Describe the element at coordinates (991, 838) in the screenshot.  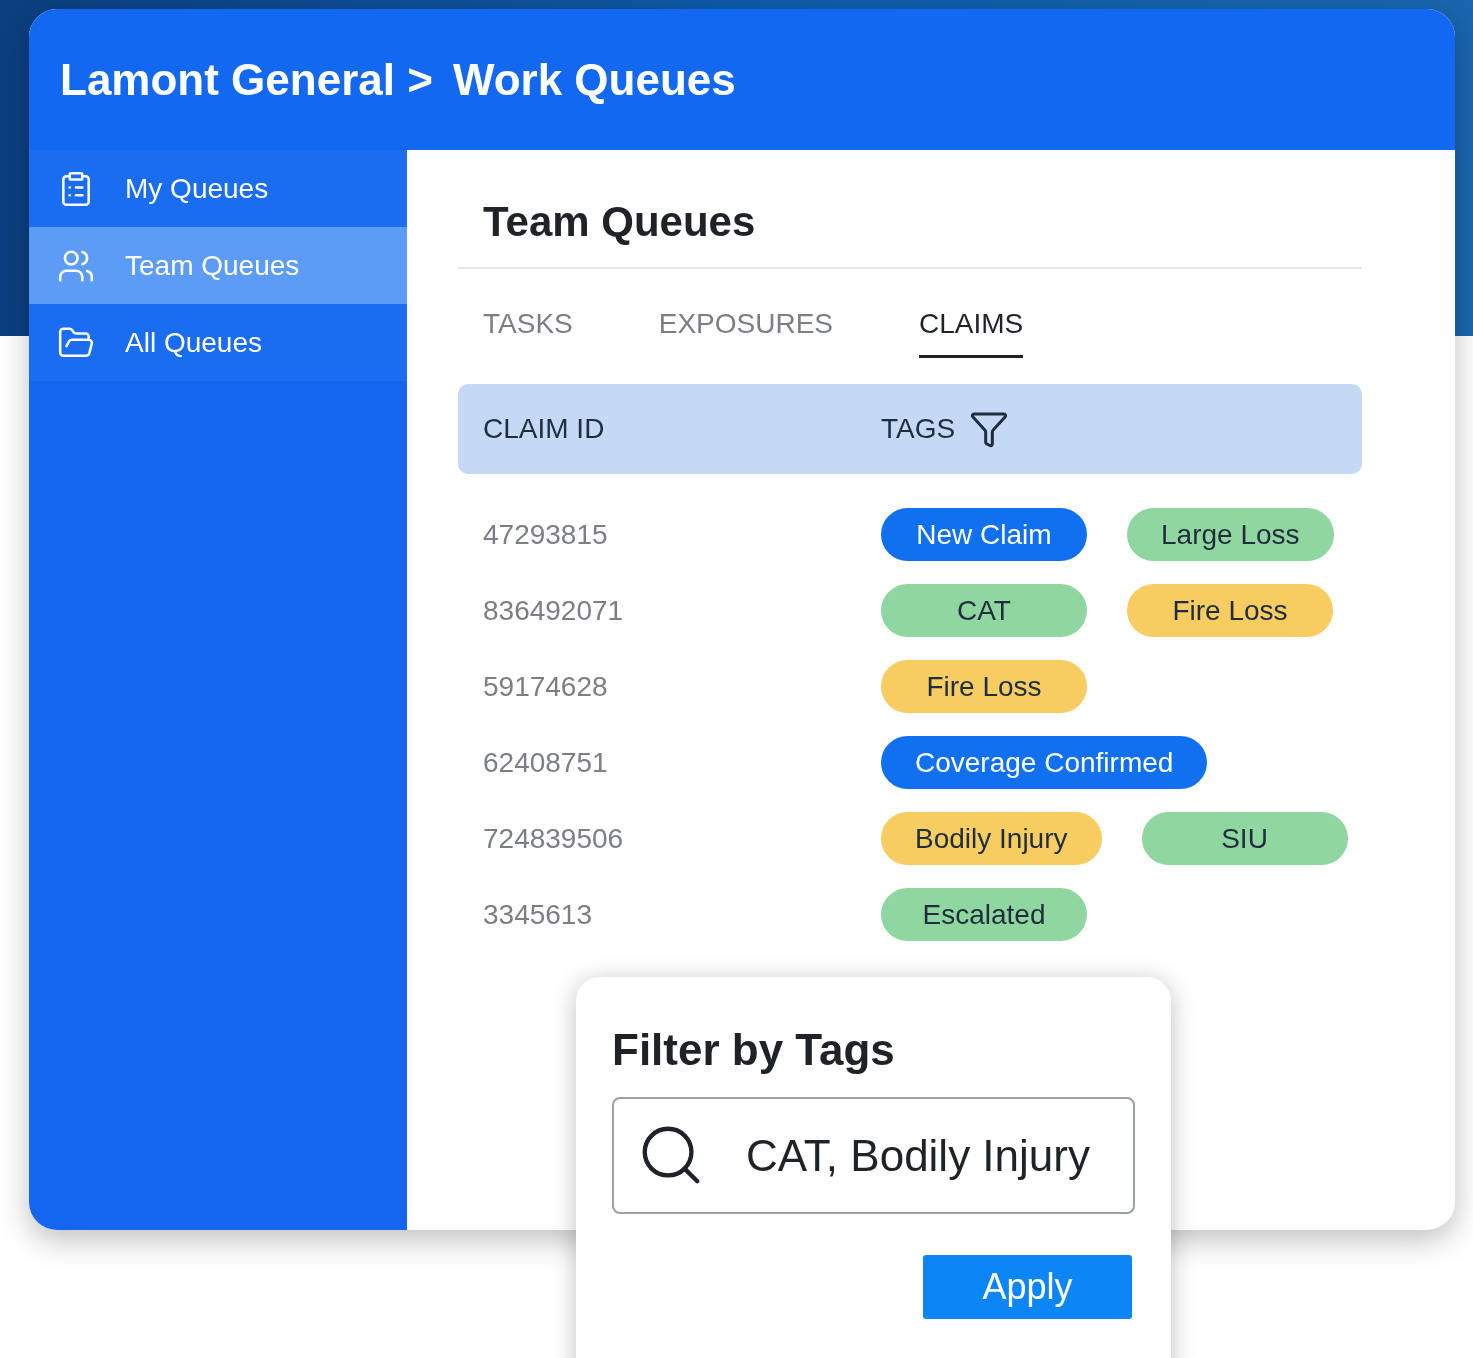
I see `tag: Bodily Injury` at that location.